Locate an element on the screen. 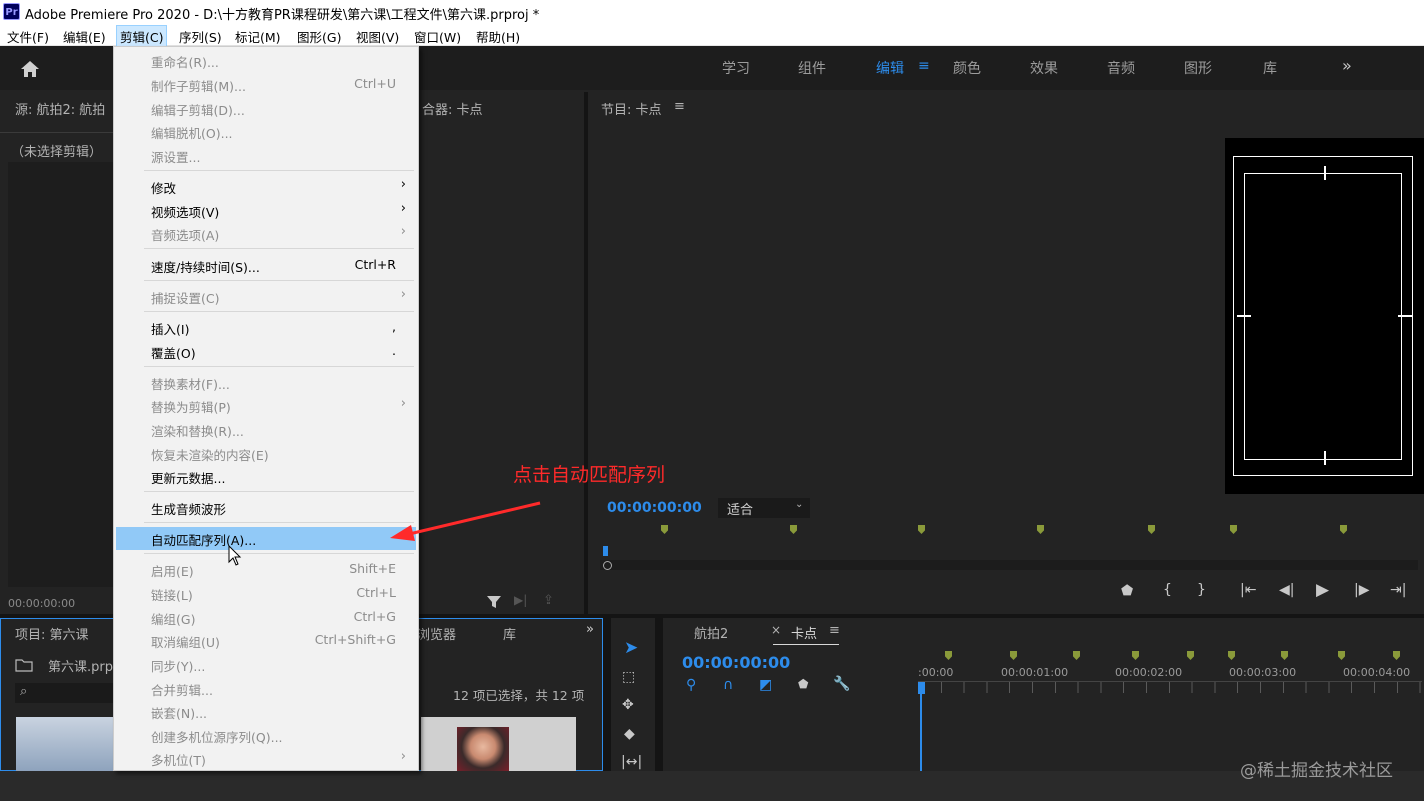  menu-item-multicam: 多机位(T) › is located at coordinates (266, 758).